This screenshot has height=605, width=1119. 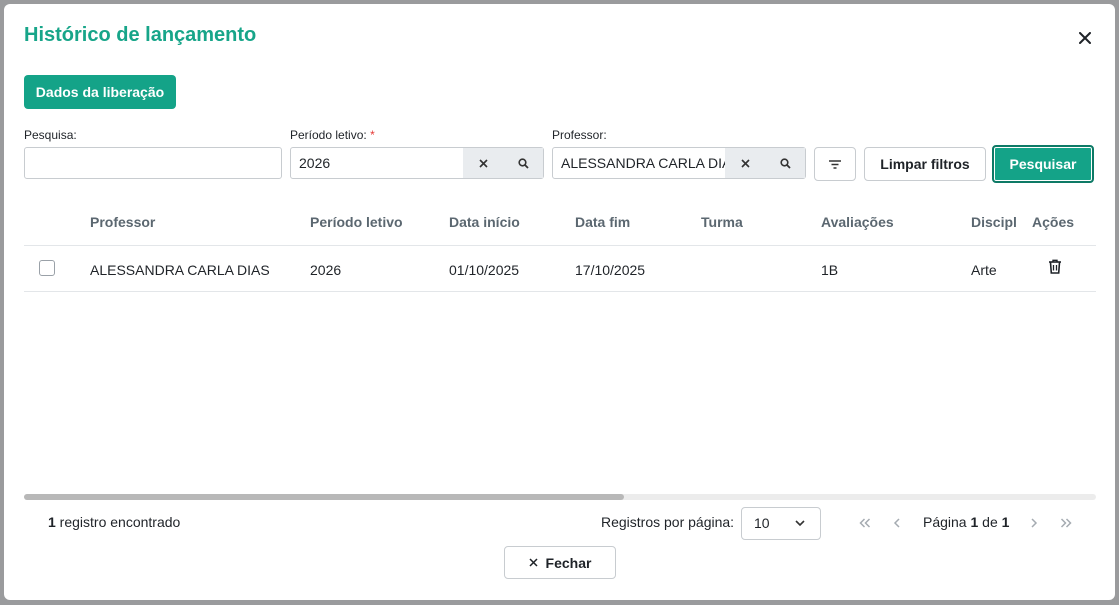 What do you see at coordinates (118, 522) in the screenshot?
I see `records-label: registro encontrado` at bounding box center [118, 522].